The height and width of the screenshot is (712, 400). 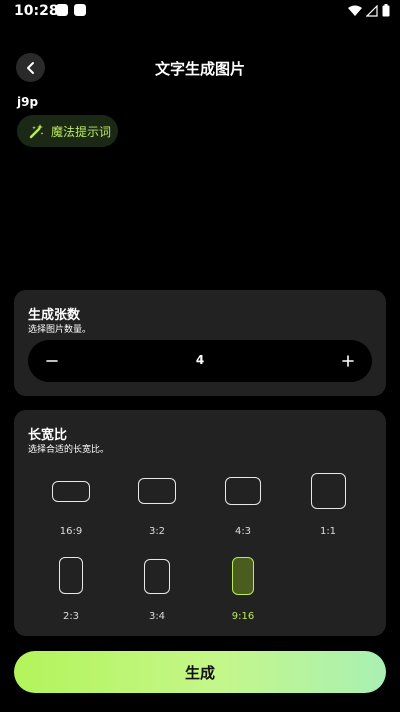 What do you see at coordinates (157, 531) in the screenshot?
I see `ratio-label: 3:2` at bounding box center [157, 531].